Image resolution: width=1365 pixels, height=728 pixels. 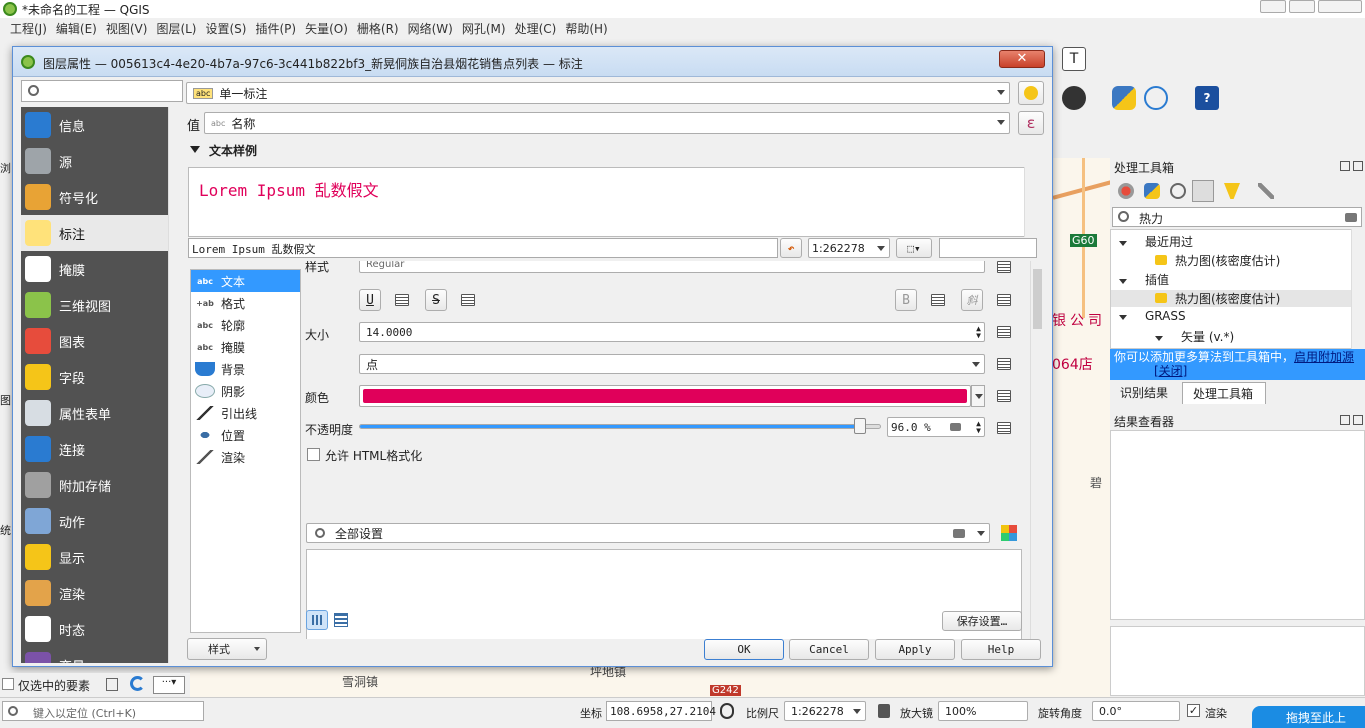 What do you see at coordinates (1126, 191) in the screenshot?
I see `models-icon` at bounding box center [1126, 191].